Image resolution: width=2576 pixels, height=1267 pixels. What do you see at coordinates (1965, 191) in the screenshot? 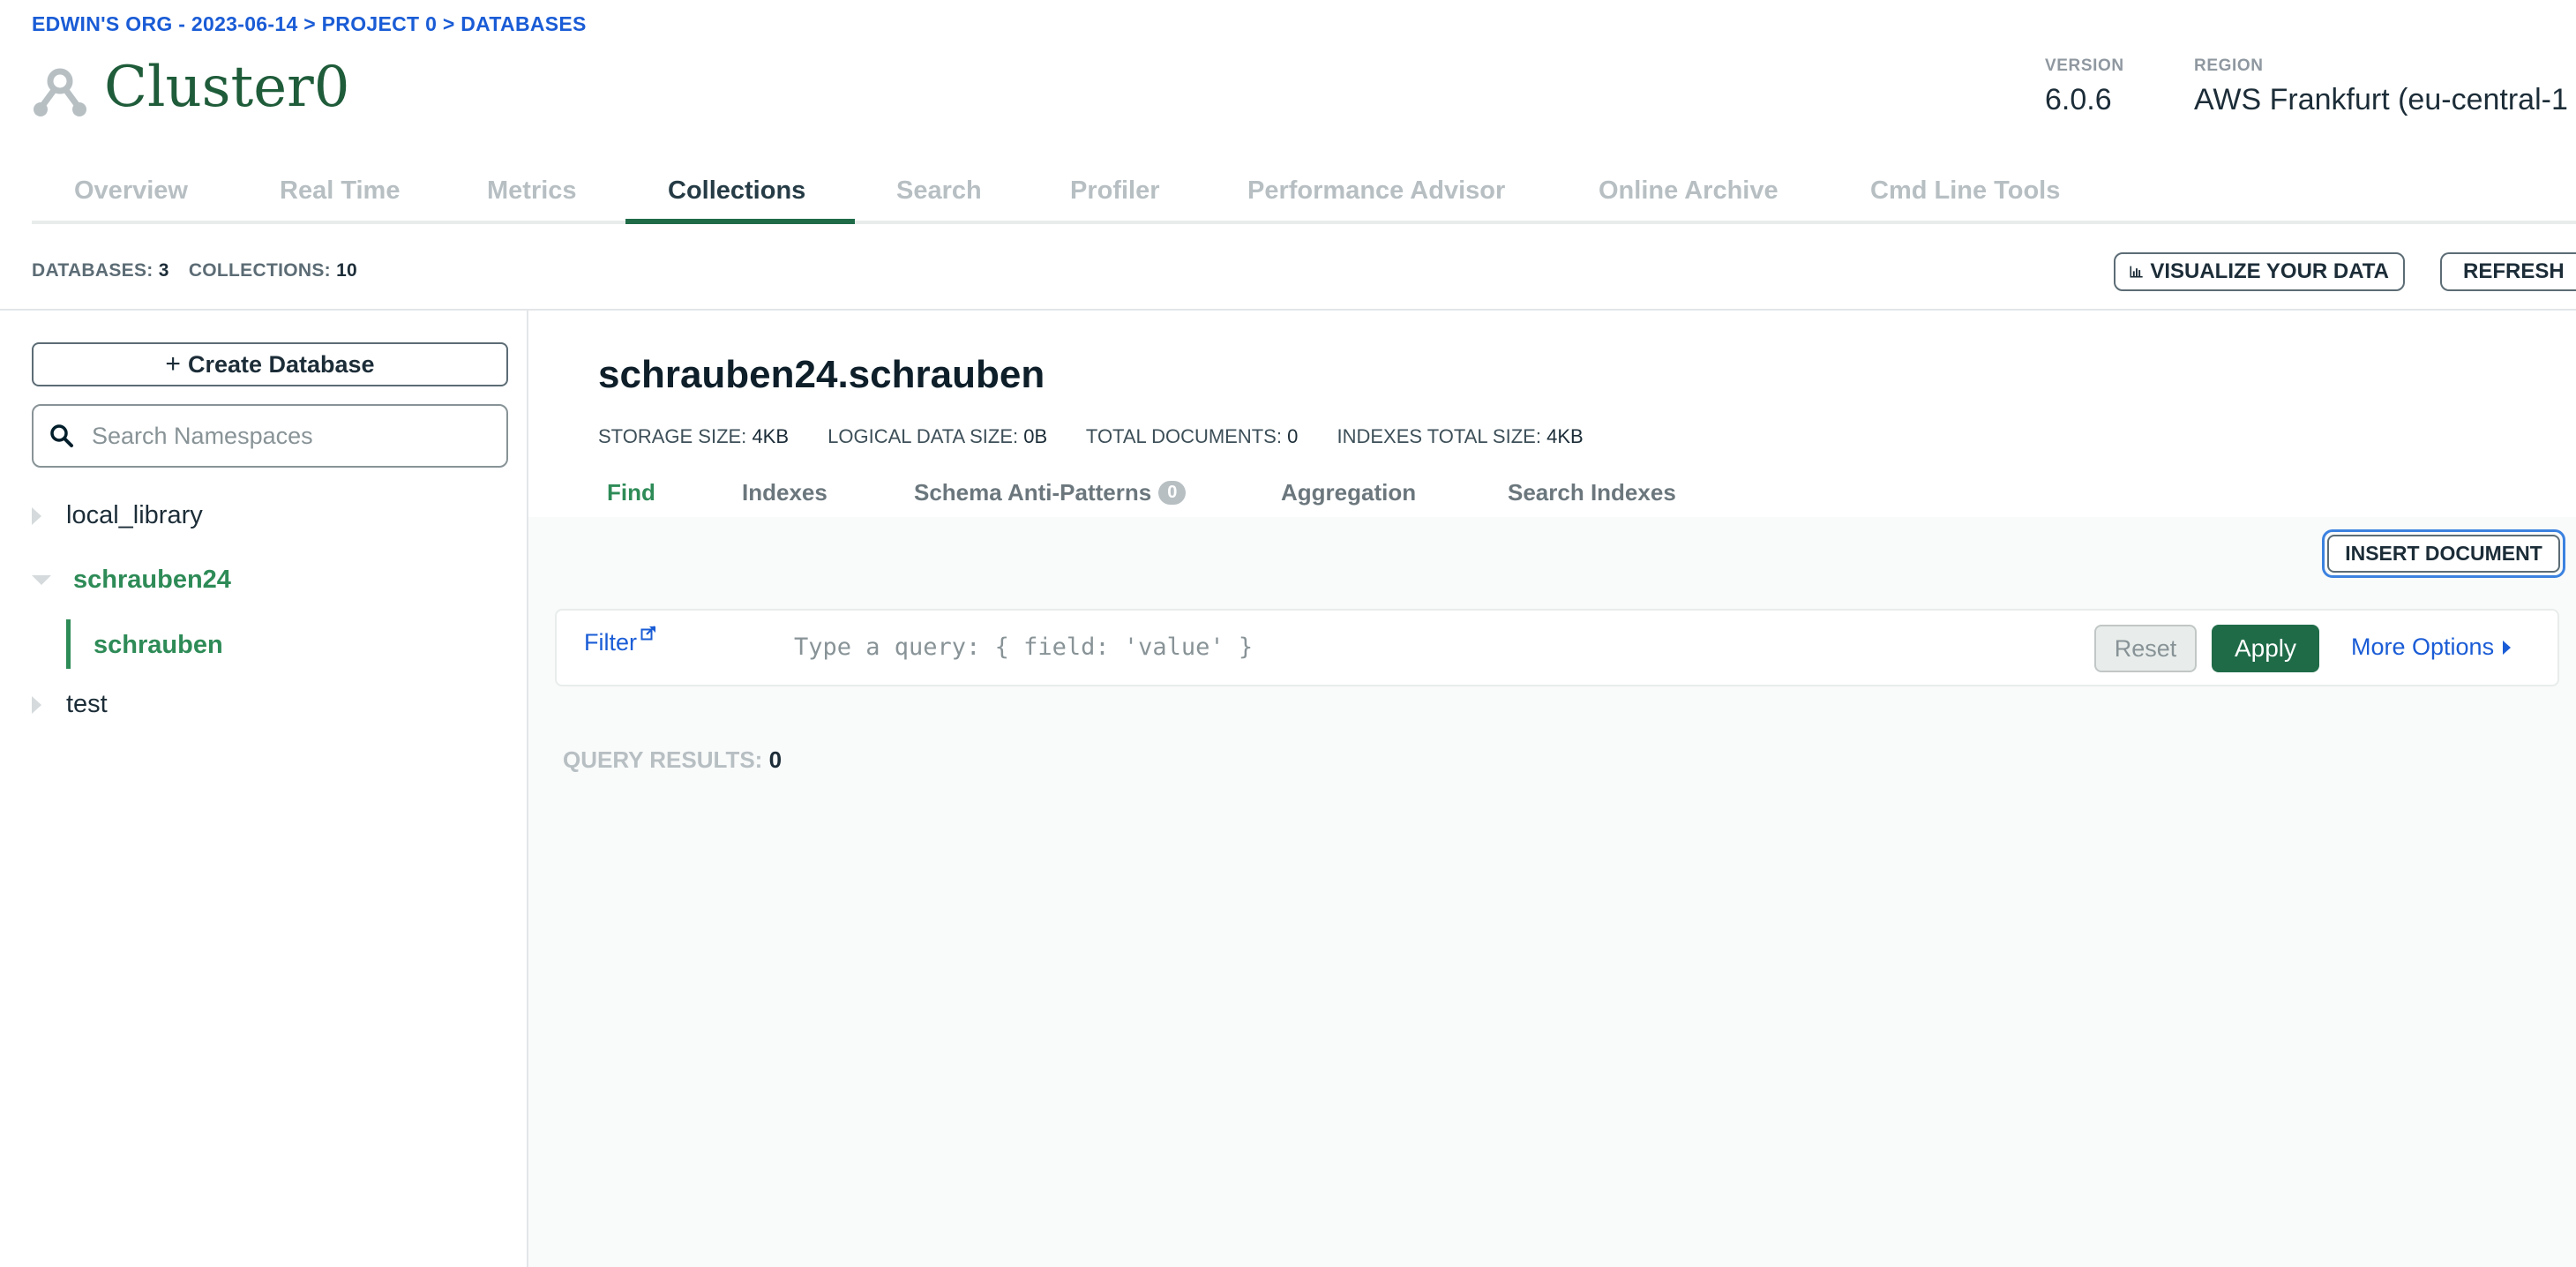
I see `tab-cmd-line-tools: Cmd Line Tools` at bounding box center [1965, 191].